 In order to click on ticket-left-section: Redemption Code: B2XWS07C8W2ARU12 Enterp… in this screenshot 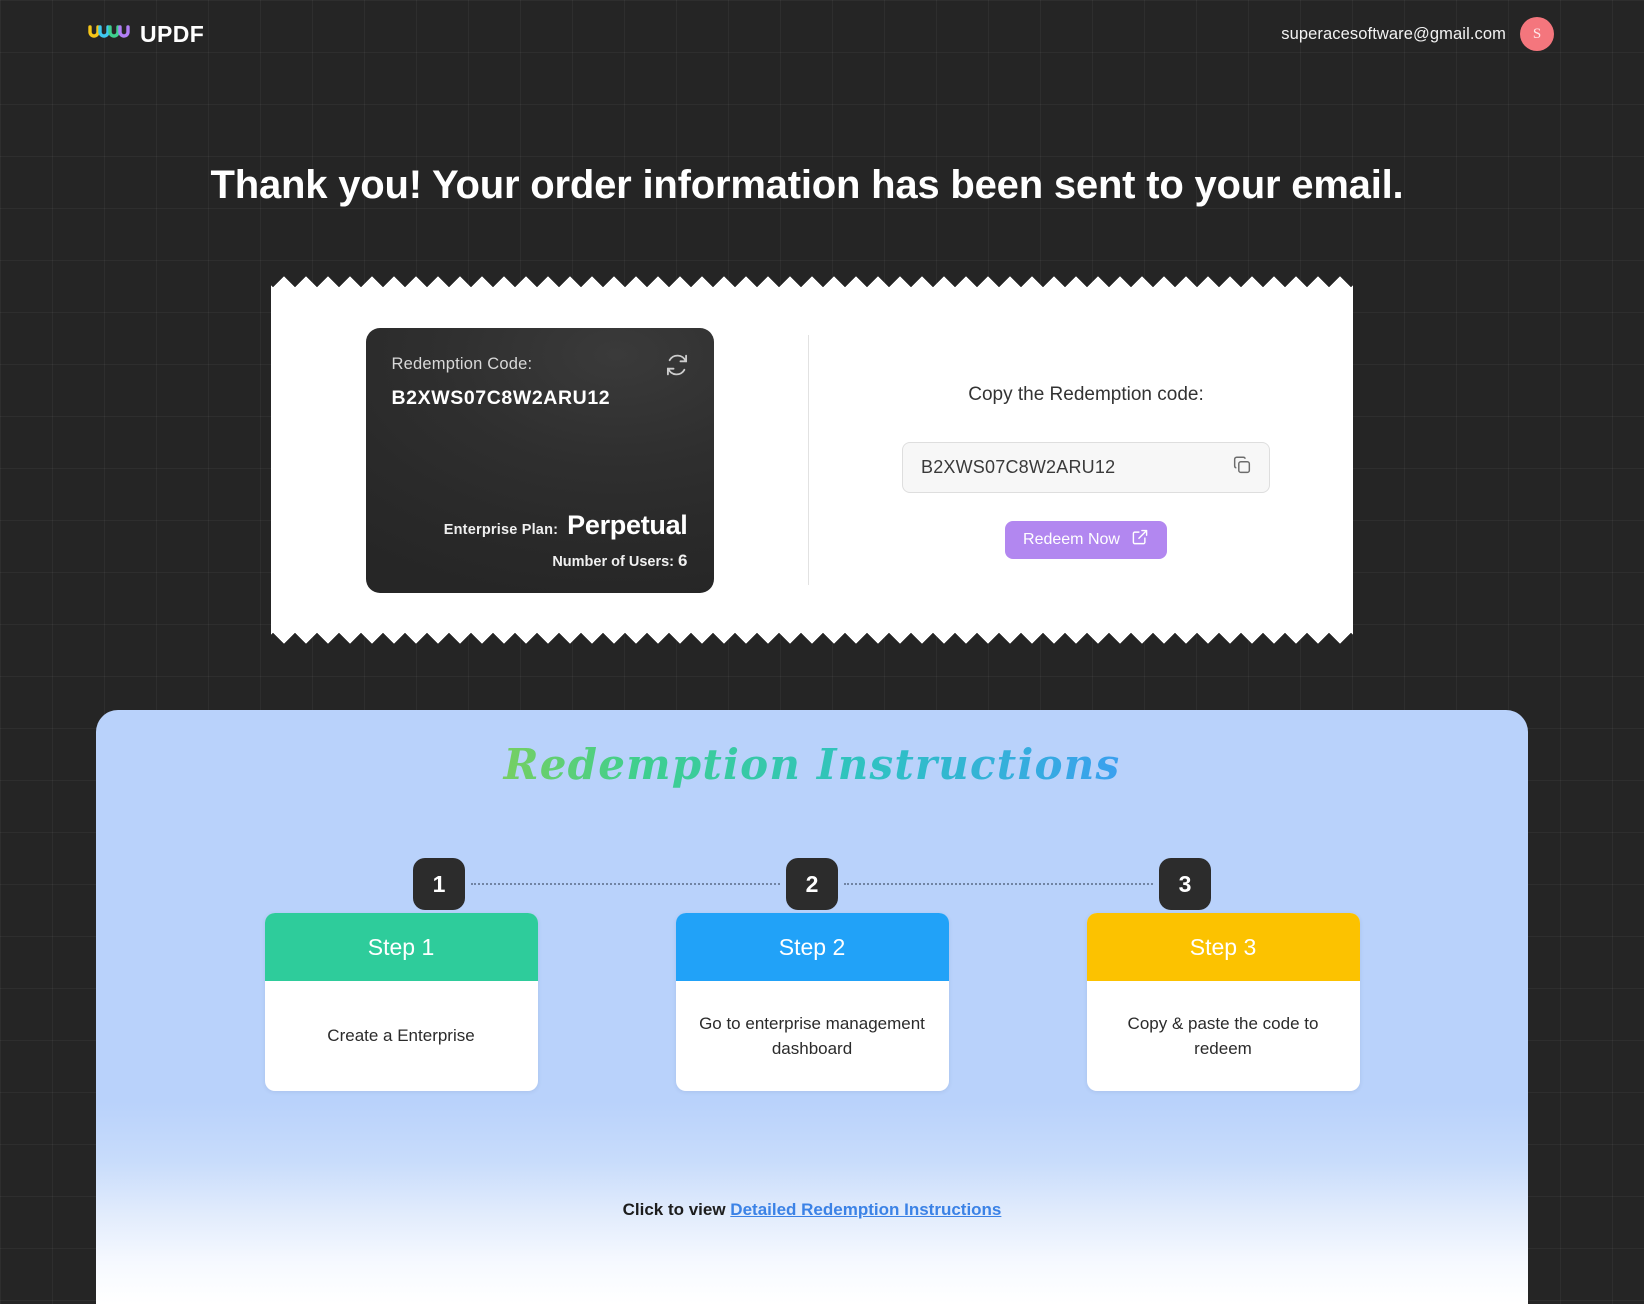, I will do `click(539, 460)`.